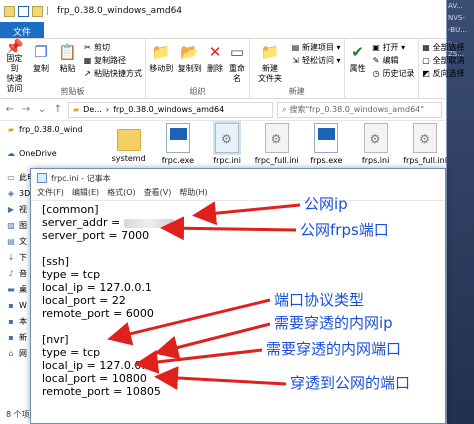 The image size is (474, 424). What do you see at coordinates (276, 138) in the screenshot?
I see `config-file-icon` at bounding box center [276, 138].